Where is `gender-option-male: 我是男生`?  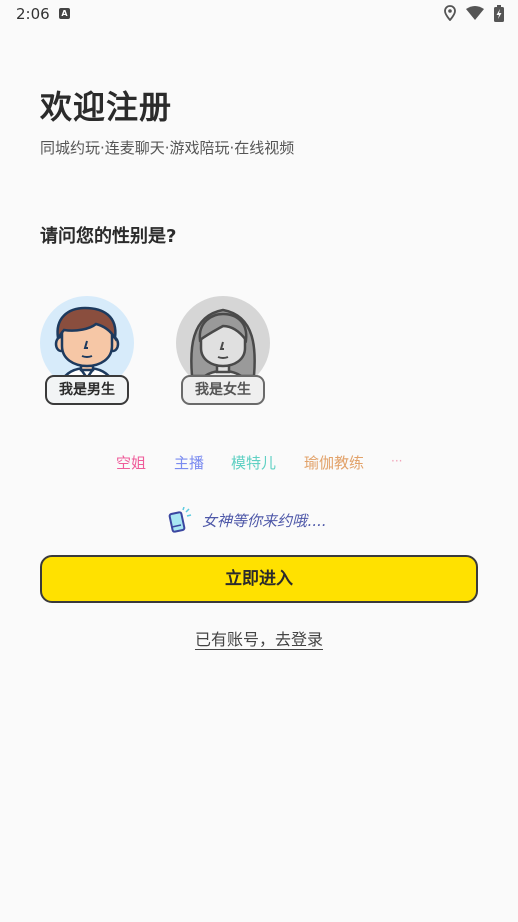 gender-option-male: 我是男生 is located at coordinates (87, 351).